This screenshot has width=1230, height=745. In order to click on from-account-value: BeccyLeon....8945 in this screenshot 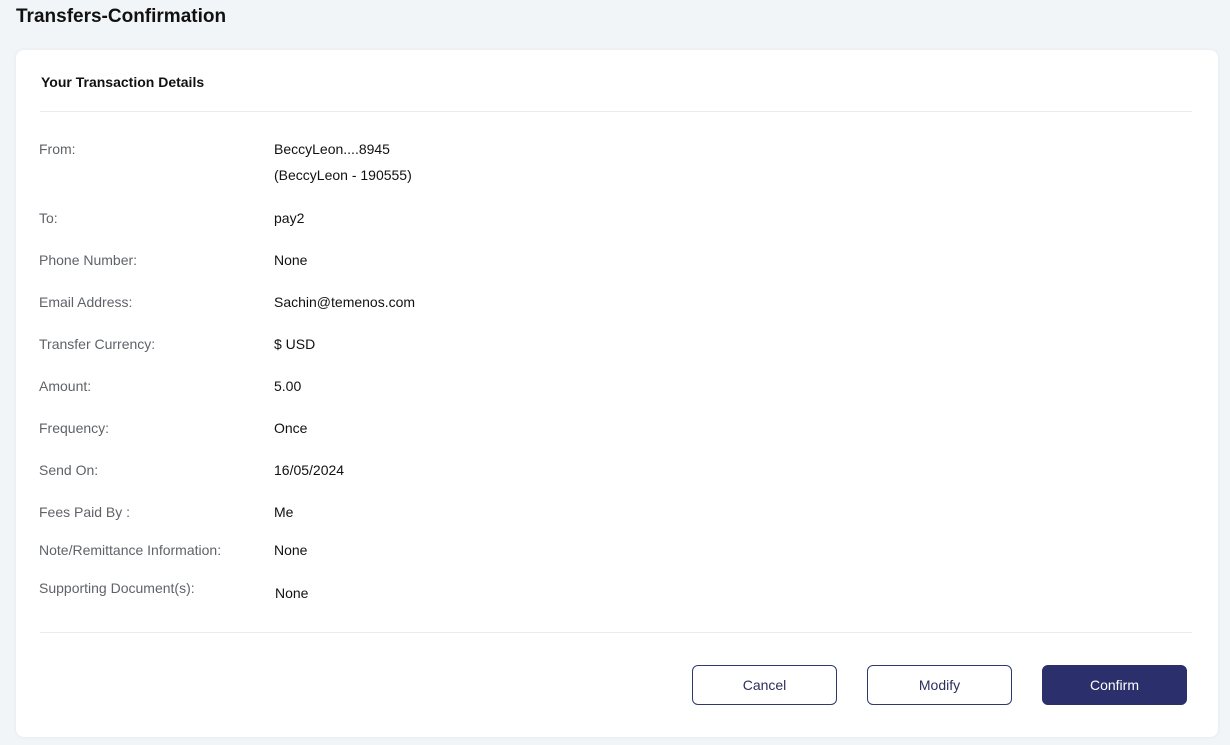, I will do `click(332, 149)`.